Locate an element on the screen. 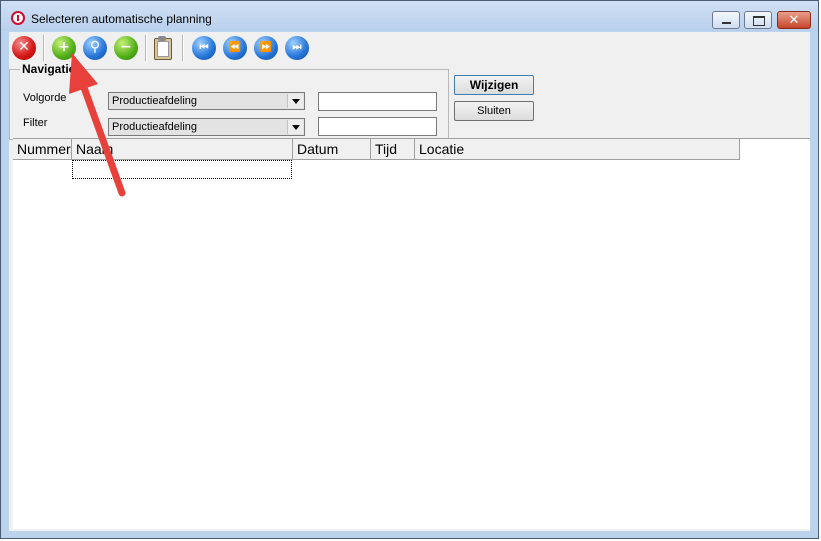 This screenshot has width=821, height=541. annotation-arrow is located at coordinates (97, 125).